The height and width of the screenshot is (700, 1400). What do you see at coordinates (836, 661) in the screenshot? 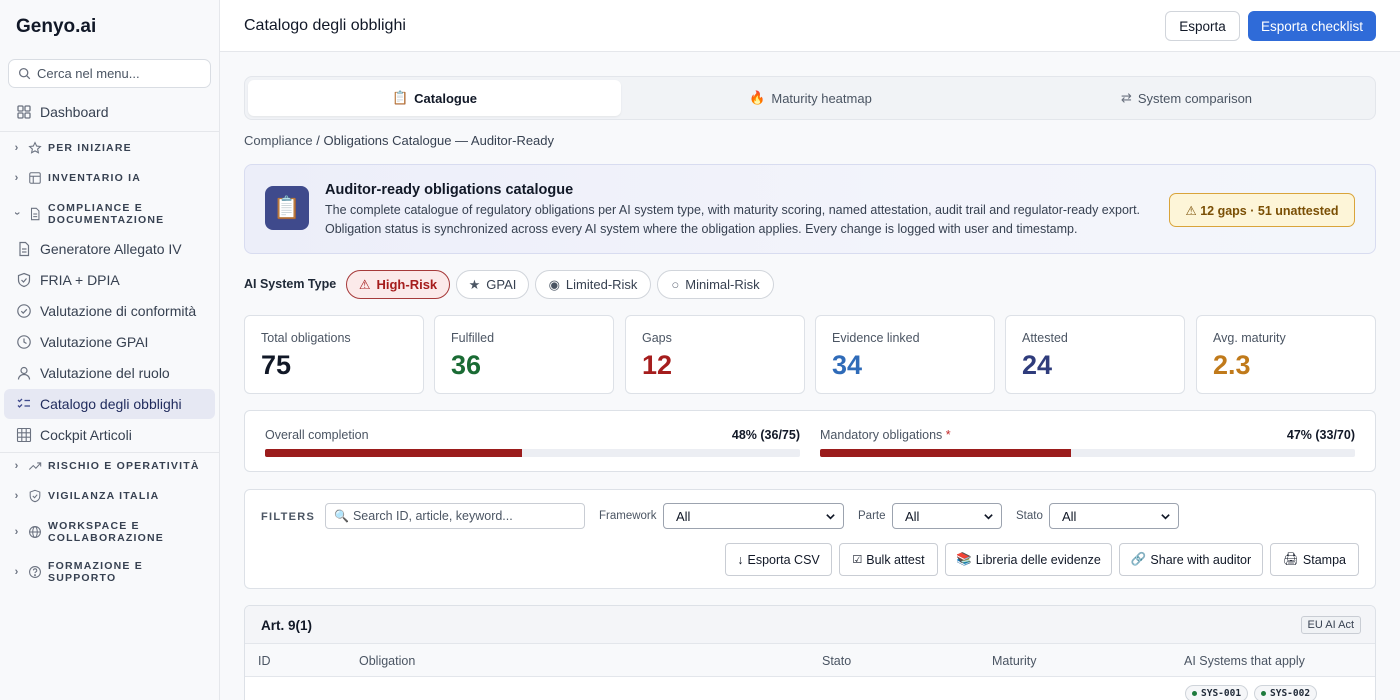
I see `column-header-stato: Stato` at bounding box center [836, 661].